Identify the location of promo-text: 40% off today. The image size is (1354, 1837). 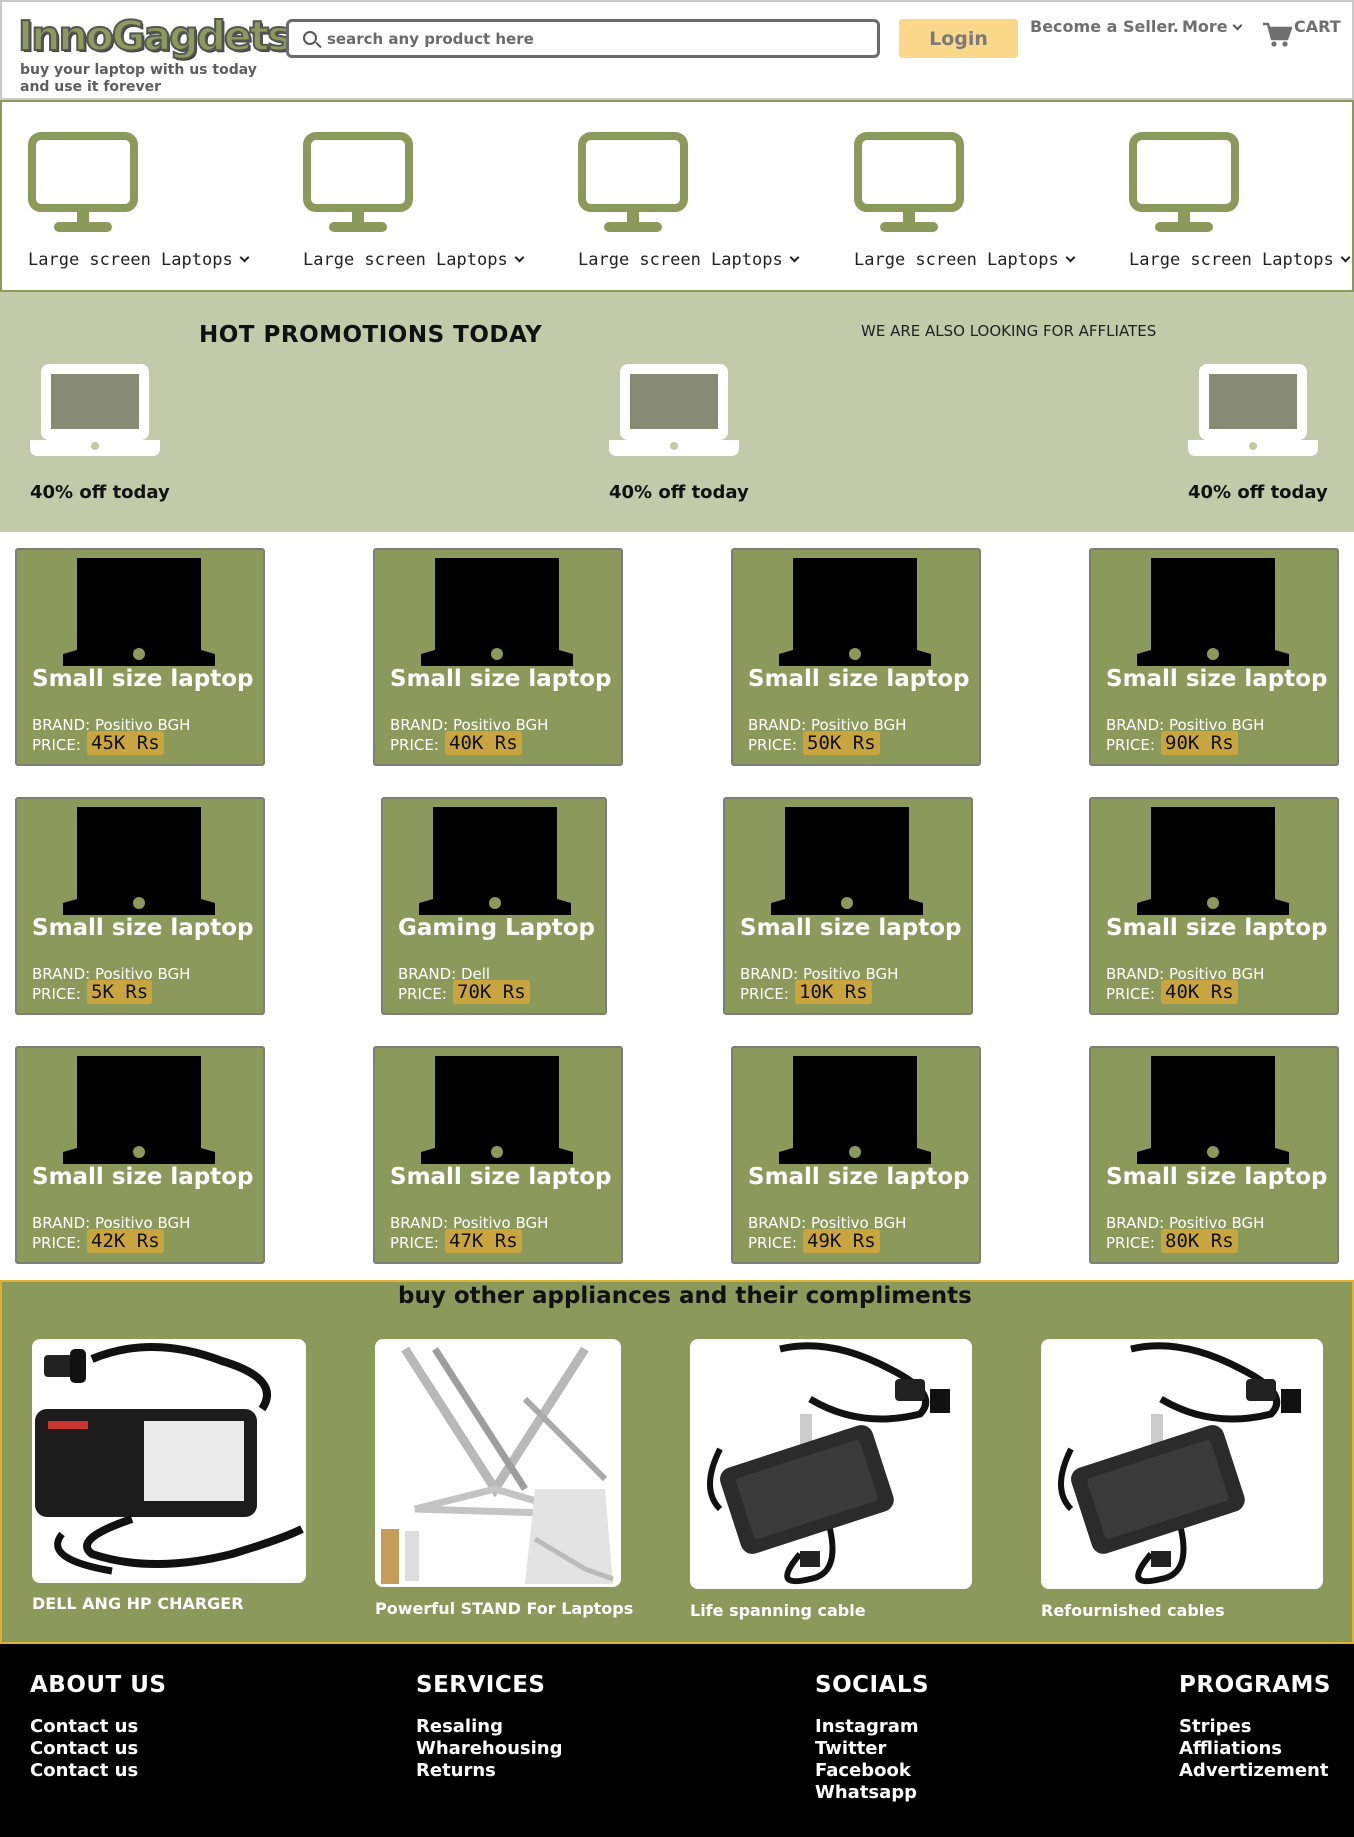
(679, 492).